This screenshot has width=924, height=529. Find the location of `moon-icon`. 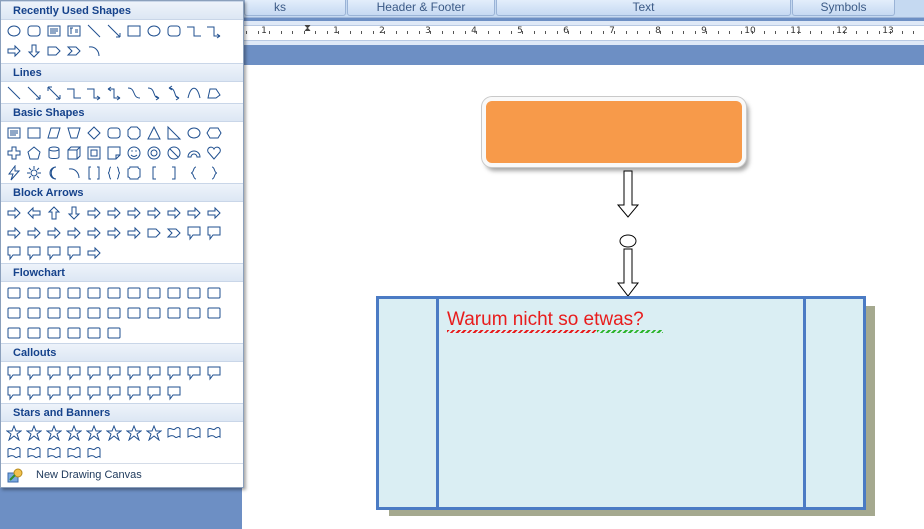

moon-icon is located at coordinates (54, 173).